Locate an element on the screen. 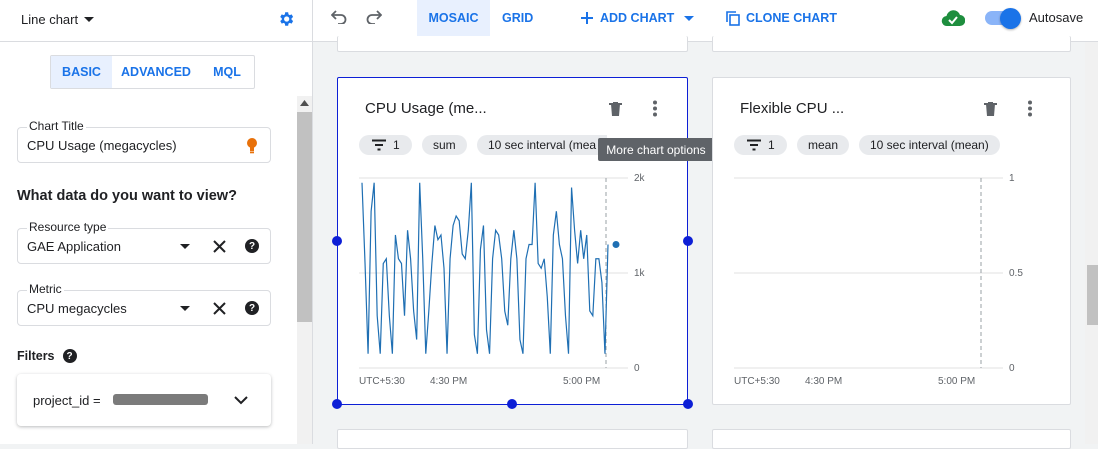  add-chart-label: ADD CHART is located at coordinates (637, 18).